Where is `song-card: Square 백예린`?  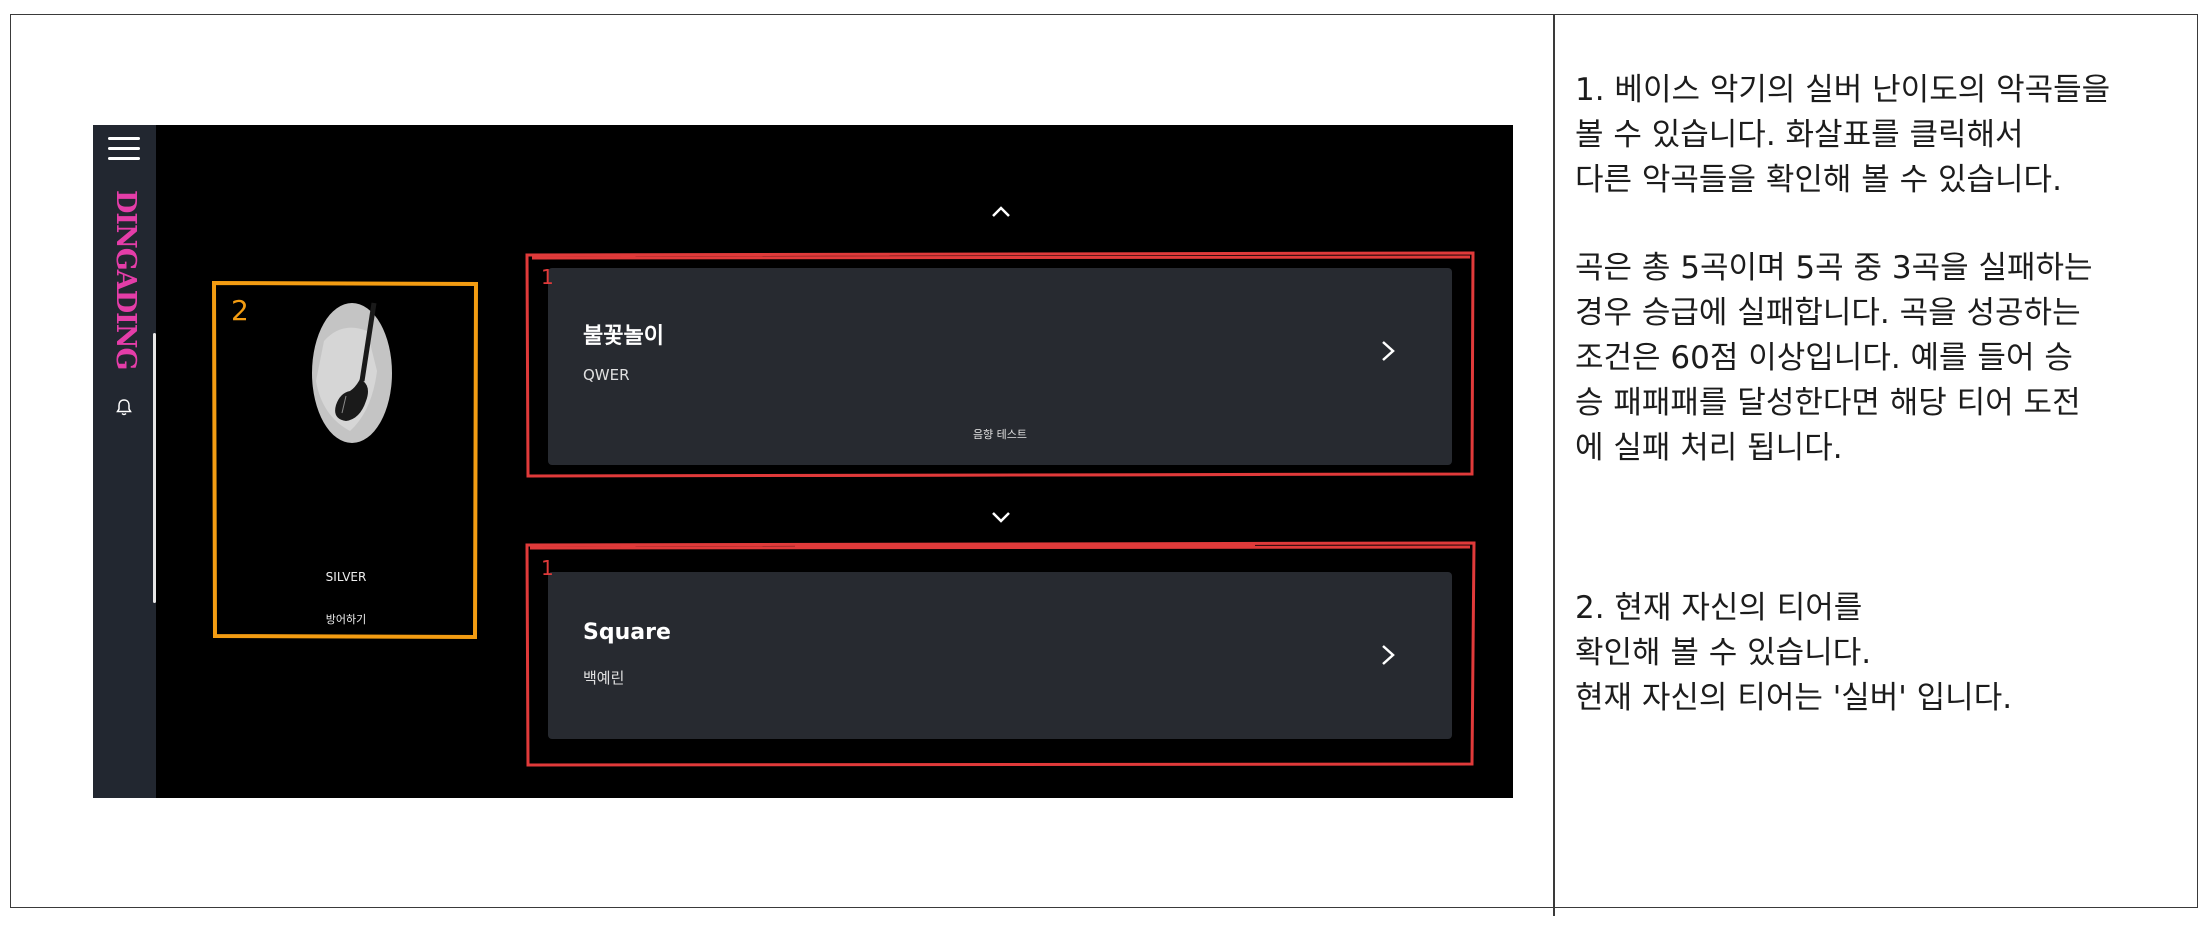
song-card: Square 백예린 is located at coordinates (1000, 655).